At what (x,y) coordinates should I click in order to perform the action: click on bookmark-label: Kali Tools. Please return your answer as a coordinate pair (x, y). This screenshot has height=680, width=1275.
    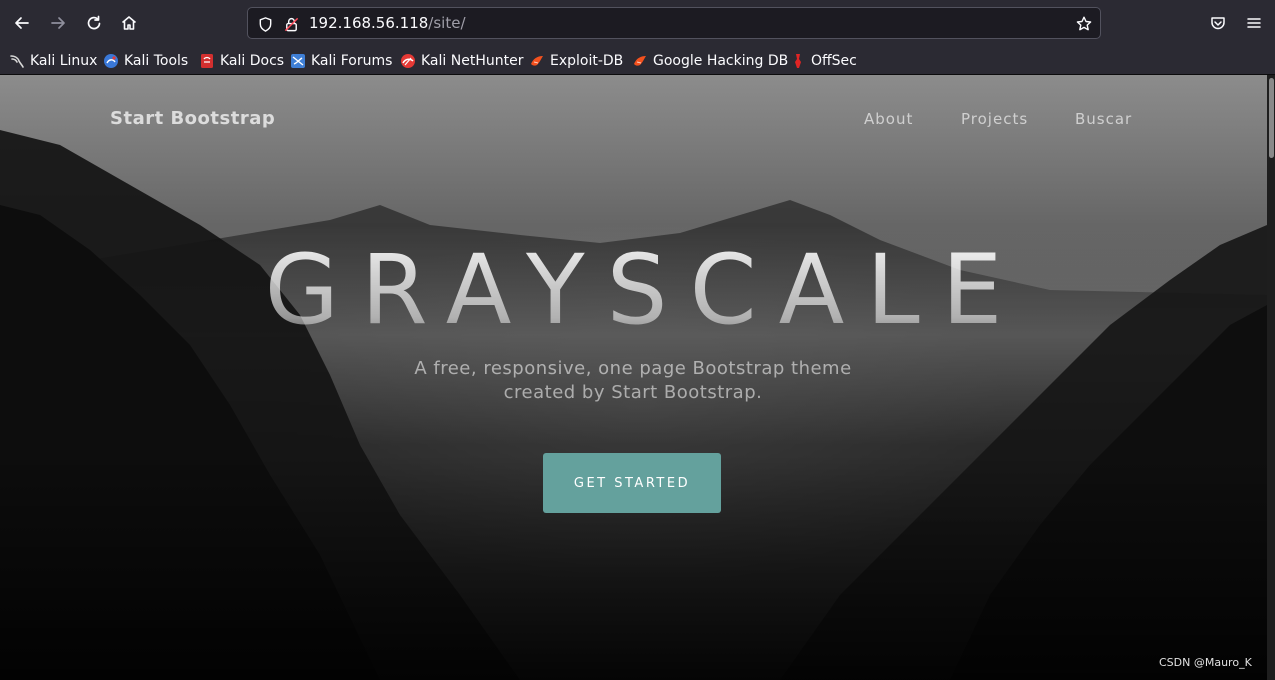
    Looking at the image, I should click on (156, 60).